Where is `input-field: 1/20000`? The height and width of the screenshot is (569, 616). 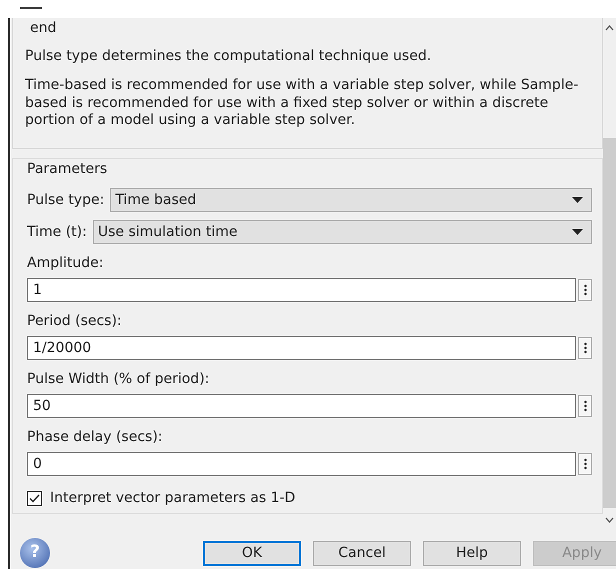 input-field: 1/20000 is located at coordinates (301, 348).